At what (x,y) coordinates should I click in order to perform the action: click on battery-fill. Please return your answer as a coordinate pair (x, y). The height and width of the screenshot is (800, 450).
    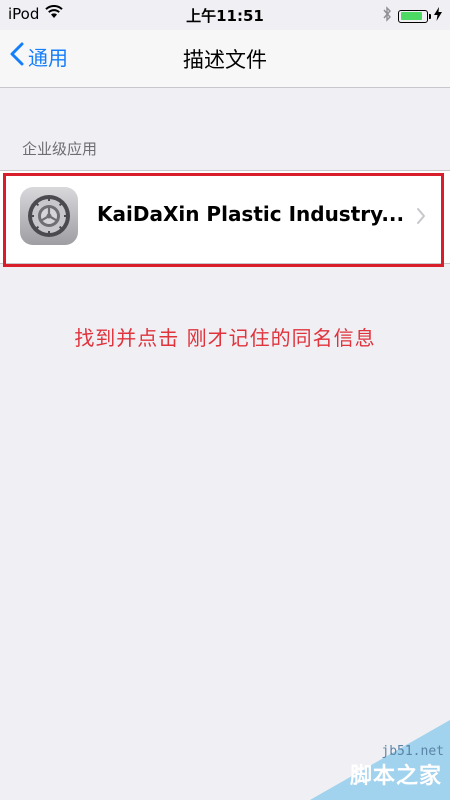
    Looking at the image, I should click on (411, 16).